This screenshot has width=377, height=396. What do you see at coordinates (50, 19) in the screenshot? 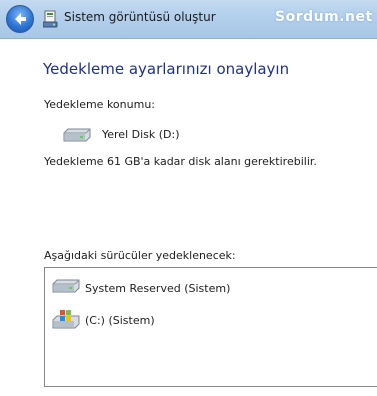
I see `backup-app-icon` at bounding box center [50, 19].